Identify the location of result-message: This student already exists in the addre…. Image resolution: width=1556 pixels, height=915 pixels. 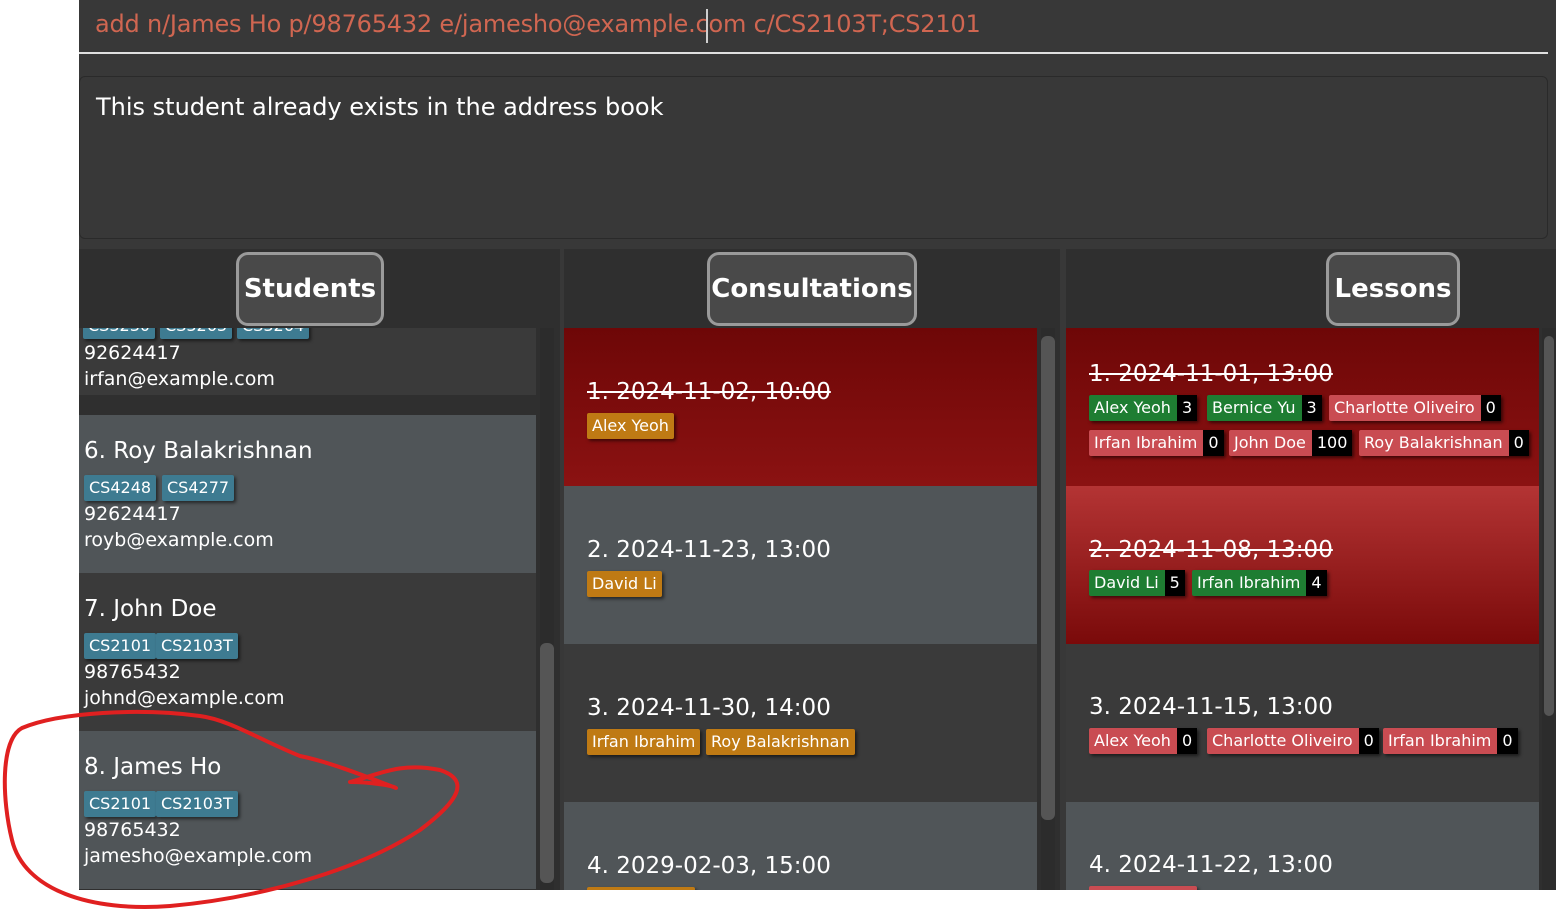
(380, 107).